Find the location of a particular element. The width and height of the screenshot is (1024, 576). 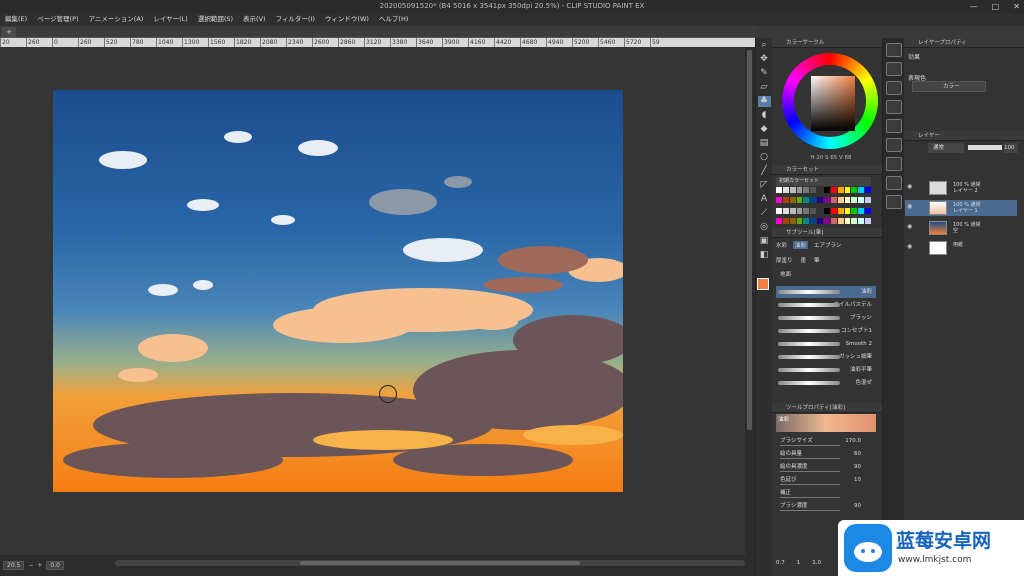

layer-row: ◉ 100 % 通常空 is located at coordinates (961, 228).